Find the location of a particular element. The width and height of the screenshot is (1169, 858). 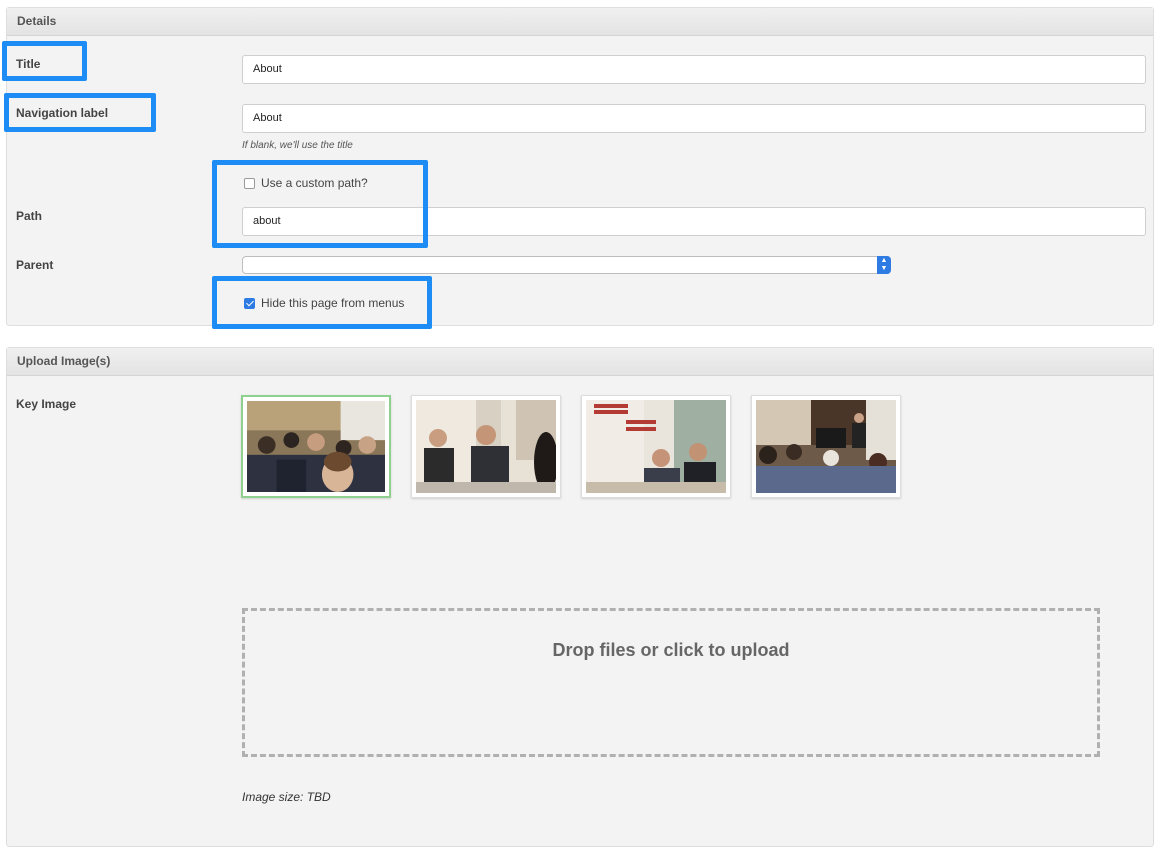

photo-audience is located at coordinates (316, 446).